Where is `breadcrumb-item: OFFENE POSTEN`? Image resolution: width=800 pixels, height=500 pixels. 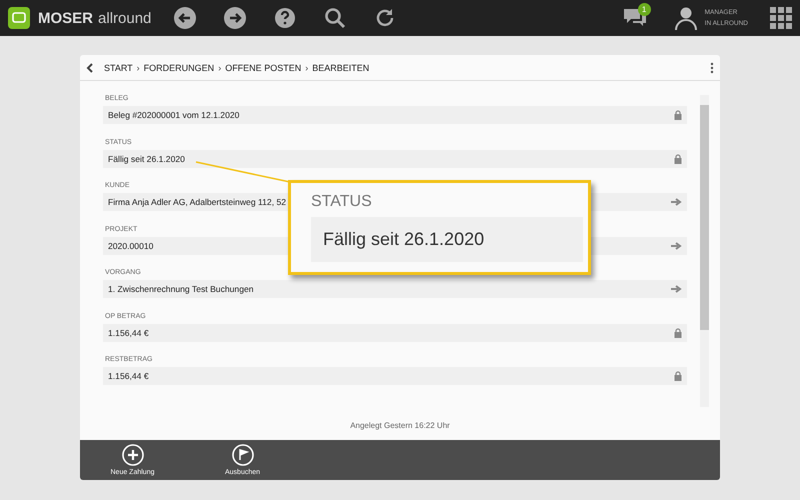 breadcrumb-item: OFFENE POSTEN is located at coordinates (263, 67).